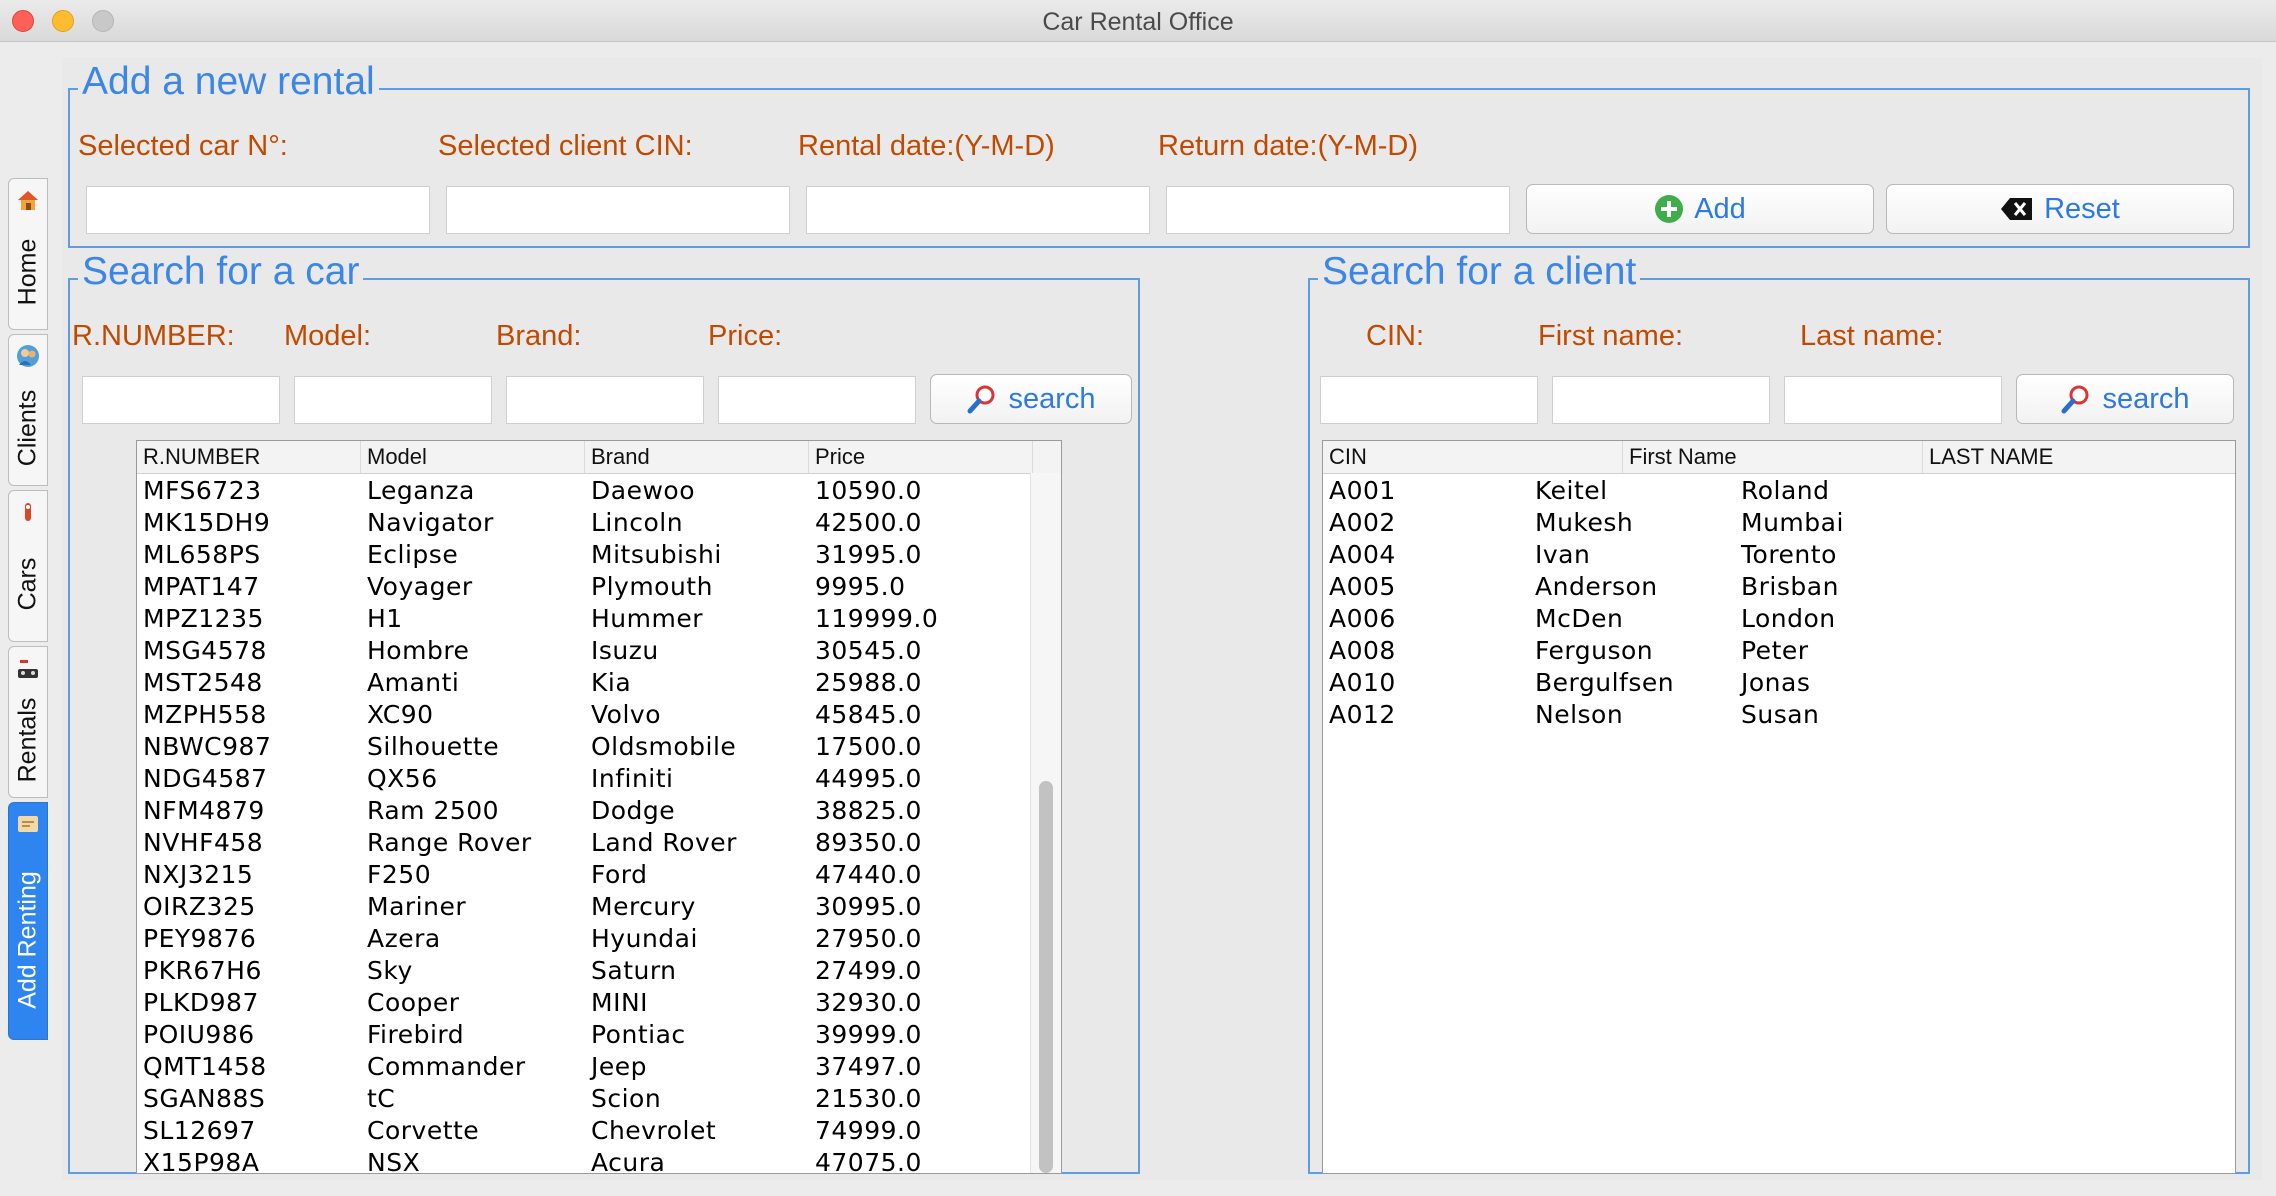 The image size is (2276, 1196). I want to click on car-model-cell: Range Rover, so click(449, 842).